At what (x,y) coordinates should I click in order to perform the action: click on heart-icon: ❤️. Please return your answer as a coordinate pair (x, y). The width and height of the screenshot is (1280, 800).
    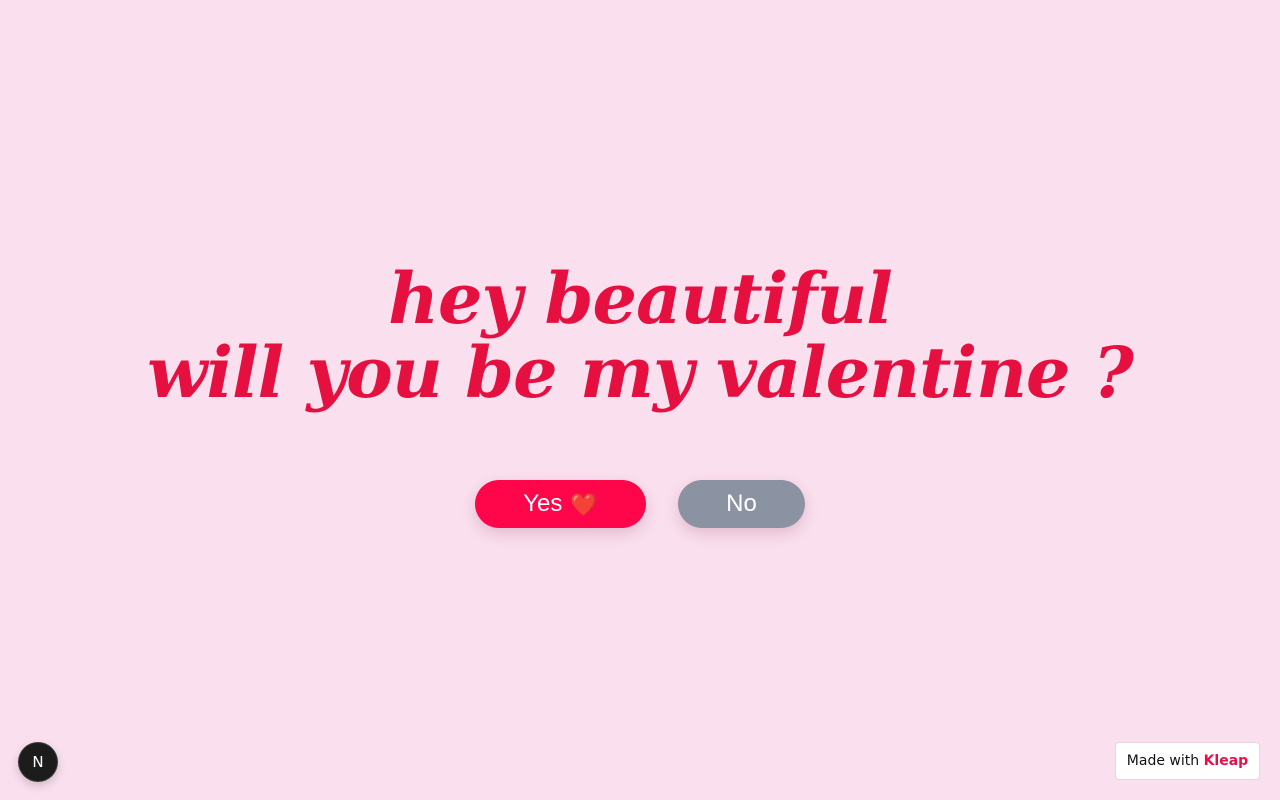
    Looking at the image, I should click on (584, 504).